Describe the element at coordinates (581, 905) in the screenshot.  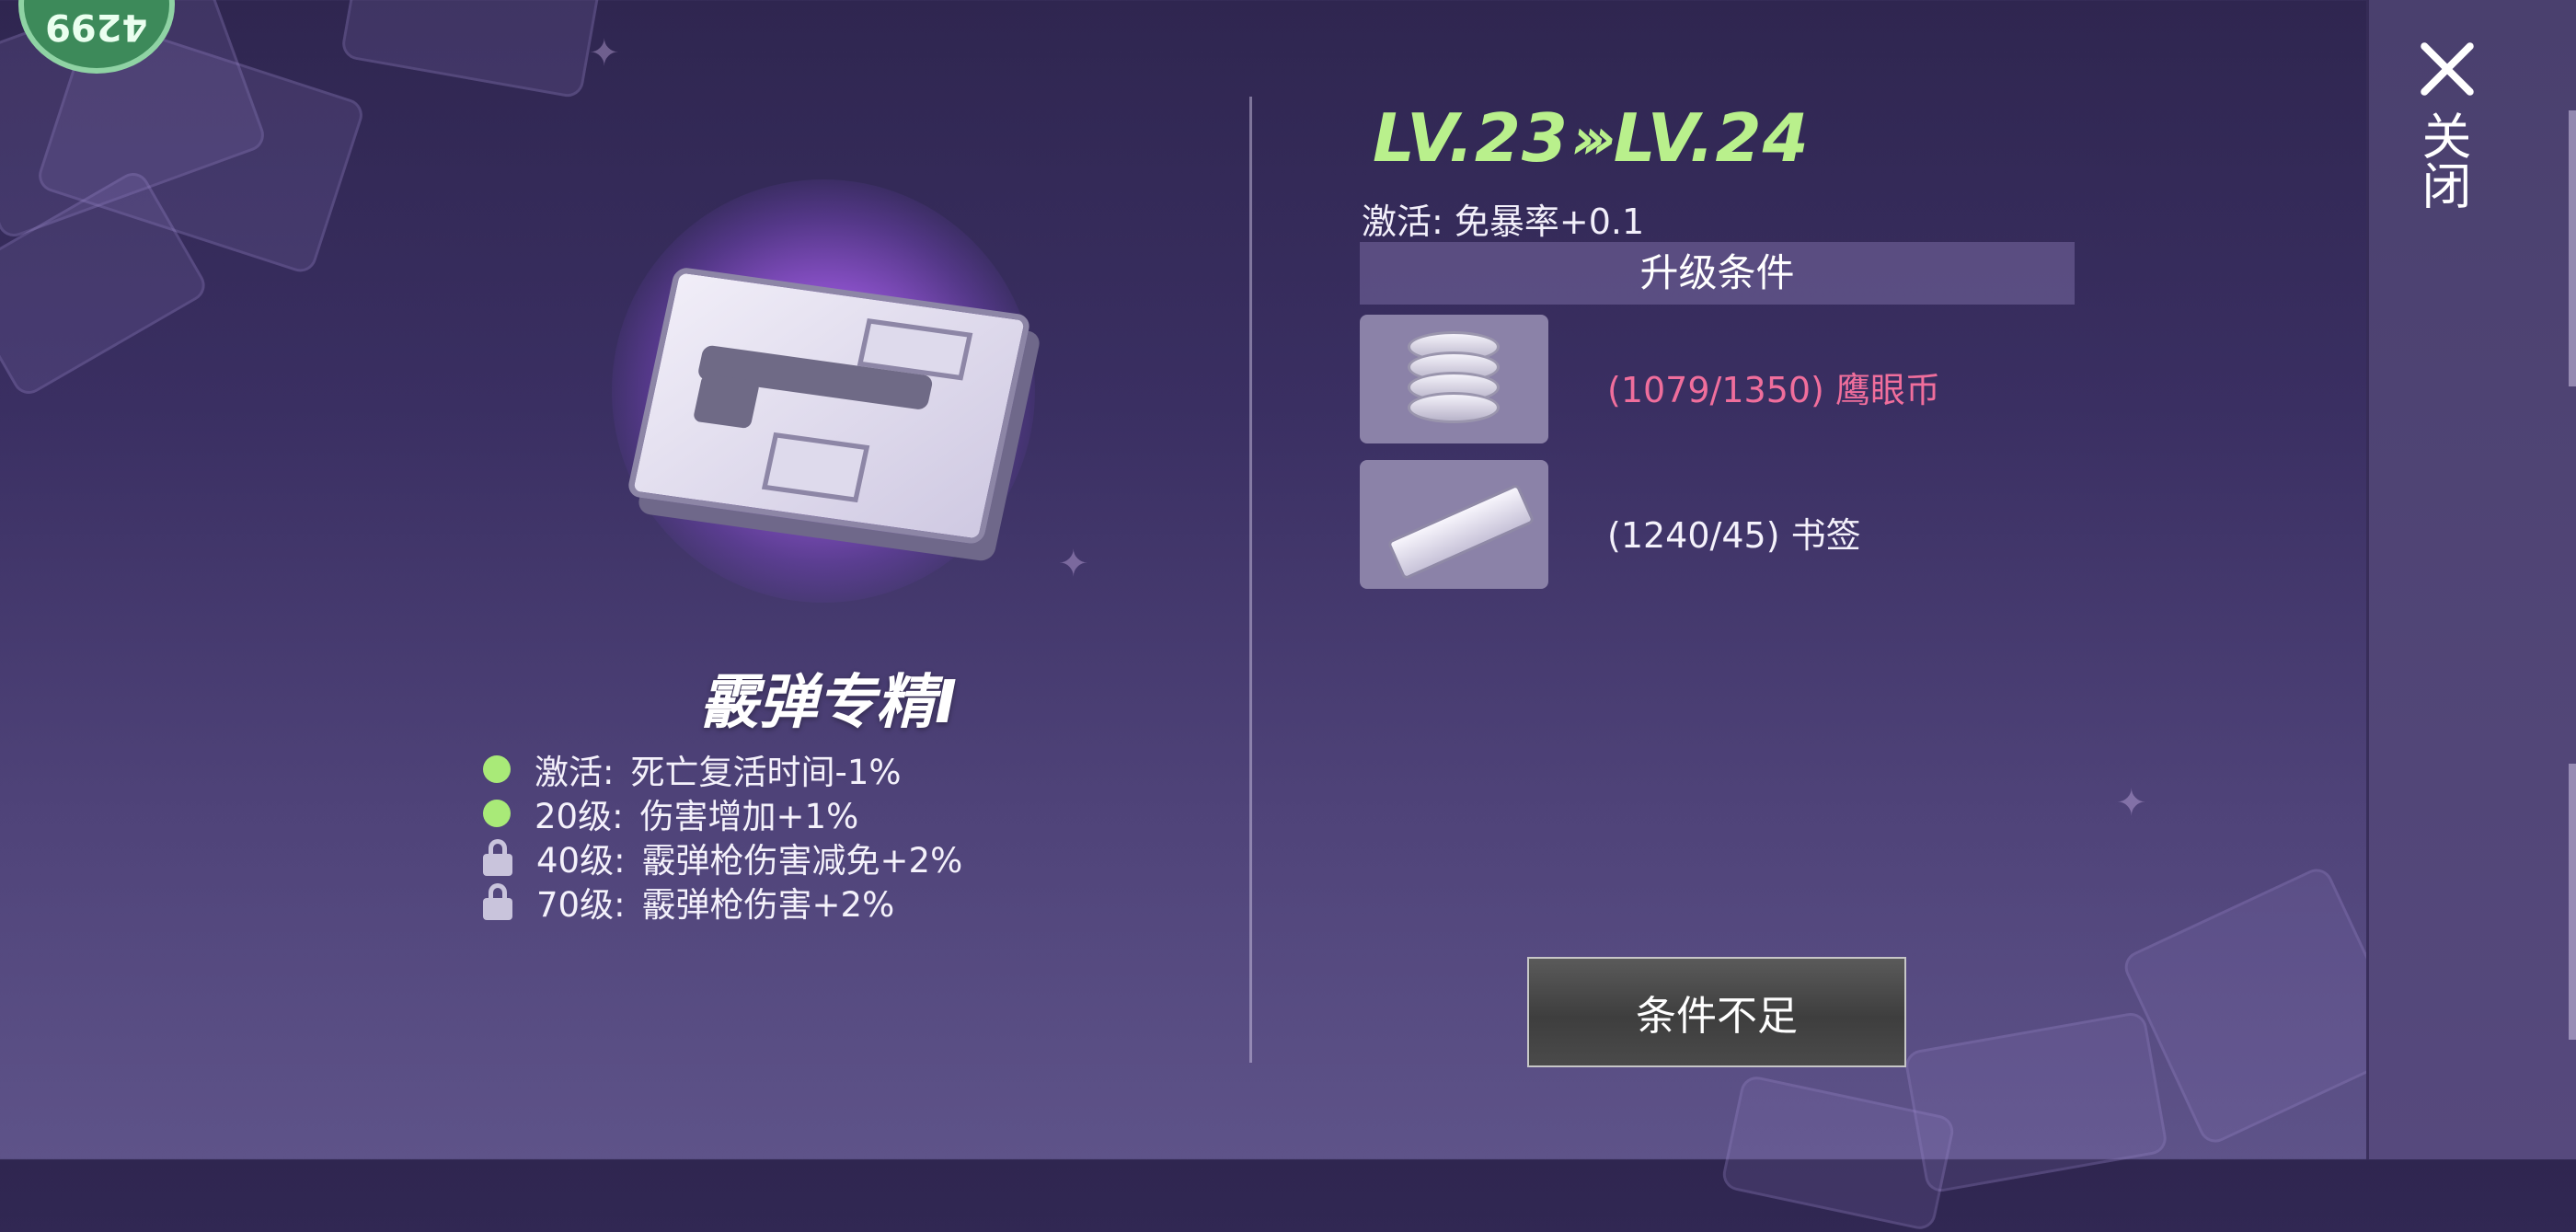
I see `effect-prefix: 70级:` at that location.